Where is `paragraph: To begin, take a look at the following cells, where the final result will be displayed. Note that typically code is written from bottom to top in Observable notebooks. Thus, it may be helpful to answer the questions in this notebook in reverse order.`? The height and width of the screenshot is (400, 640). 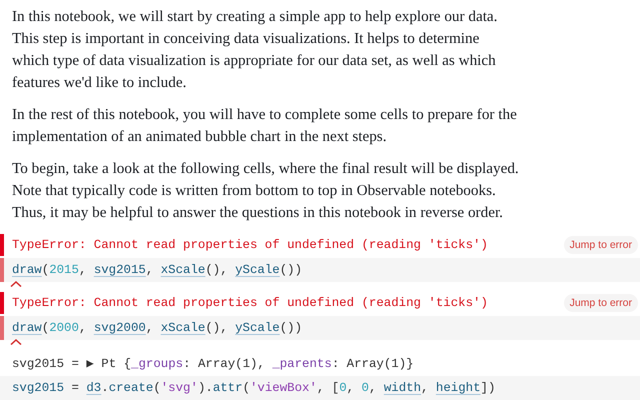 paragraph: To begin, take a look at the following cells, where the final result will be displayed. Note that typically code is written from bottom to top in Observable notebooks. Thus, it may be helpful to answer the questions in this notebook in reverse order. is located at coordinates (266, 191).